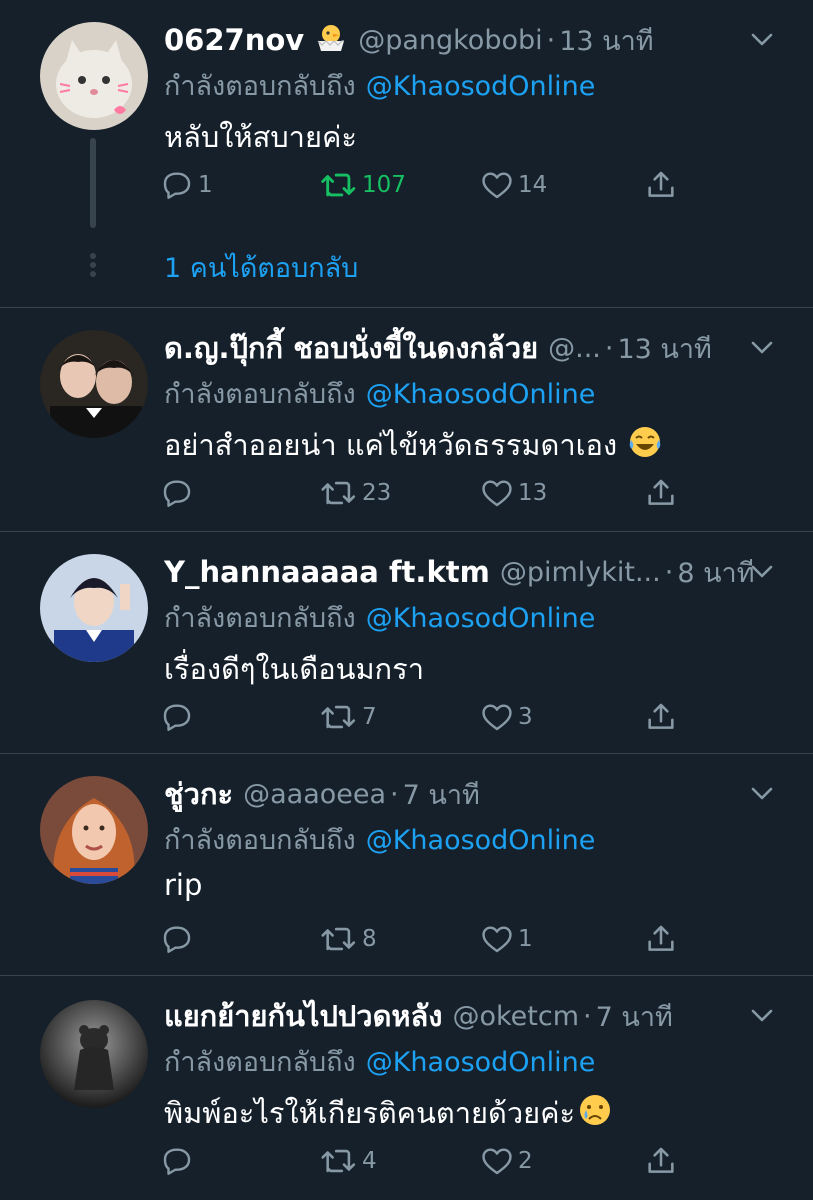 This screenshot has height=1200, width=813. Describe the element at coordinates (93, 183) in the screenshot. I see `thread-line` at that location.